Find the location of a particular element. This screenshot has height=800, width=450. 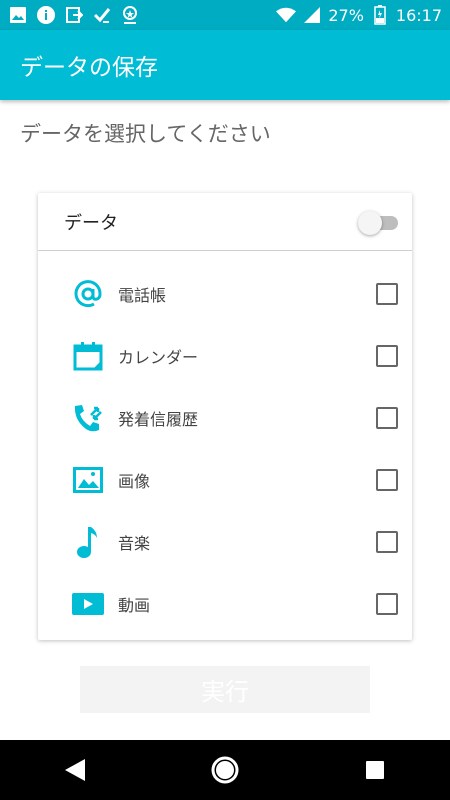

all-data-label: データ is located at coordinates (91, 223).